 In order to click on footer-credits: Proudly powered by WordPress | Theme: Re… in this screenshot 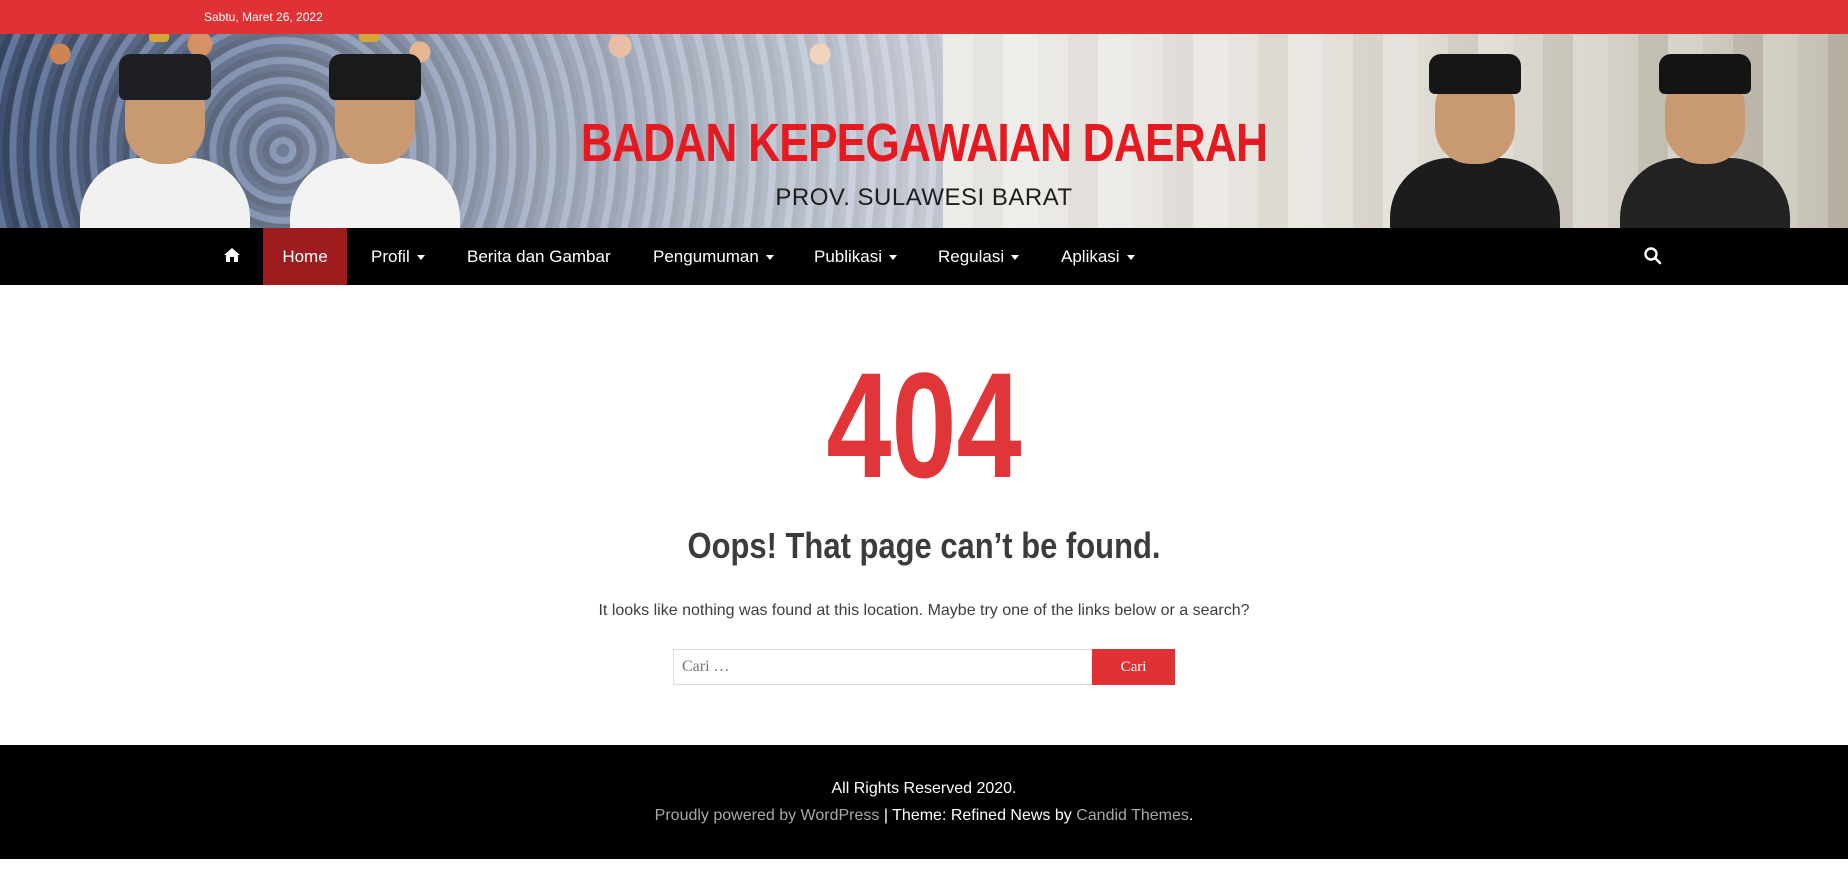, I will do `click(924, 815)`.